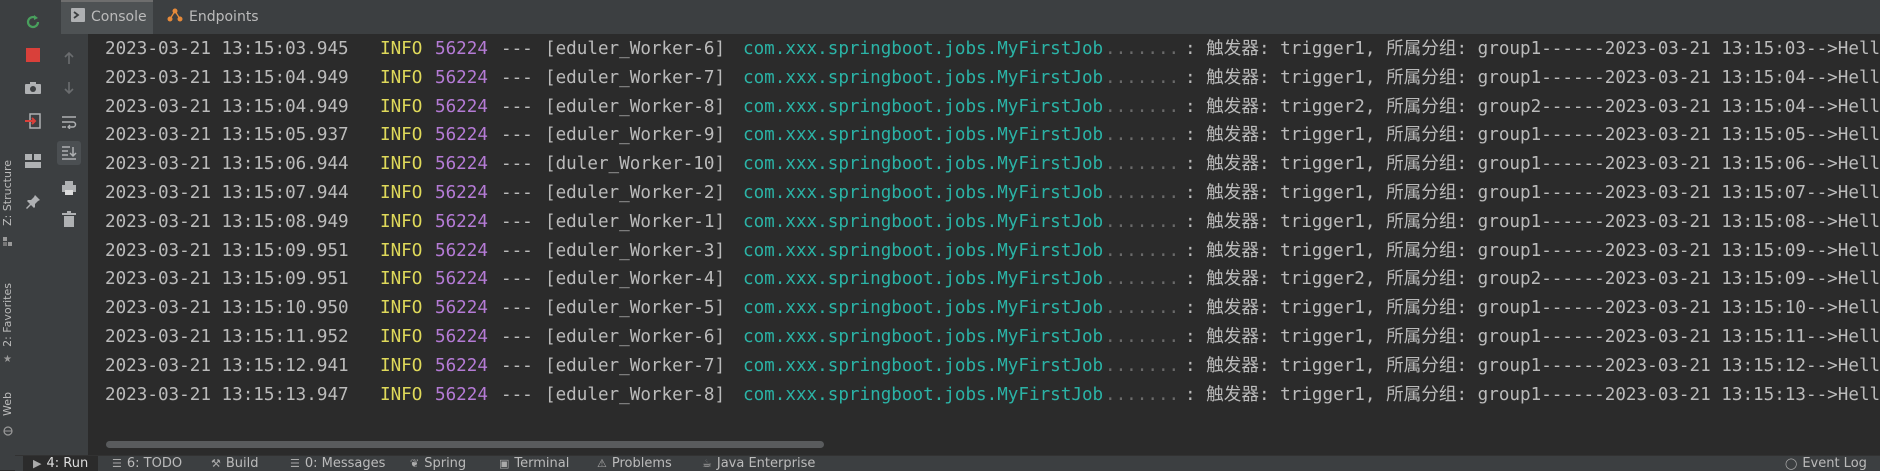 The width and height of the screenshot is (1880, 471). I want to click on rerun-button, so click(33, 22).